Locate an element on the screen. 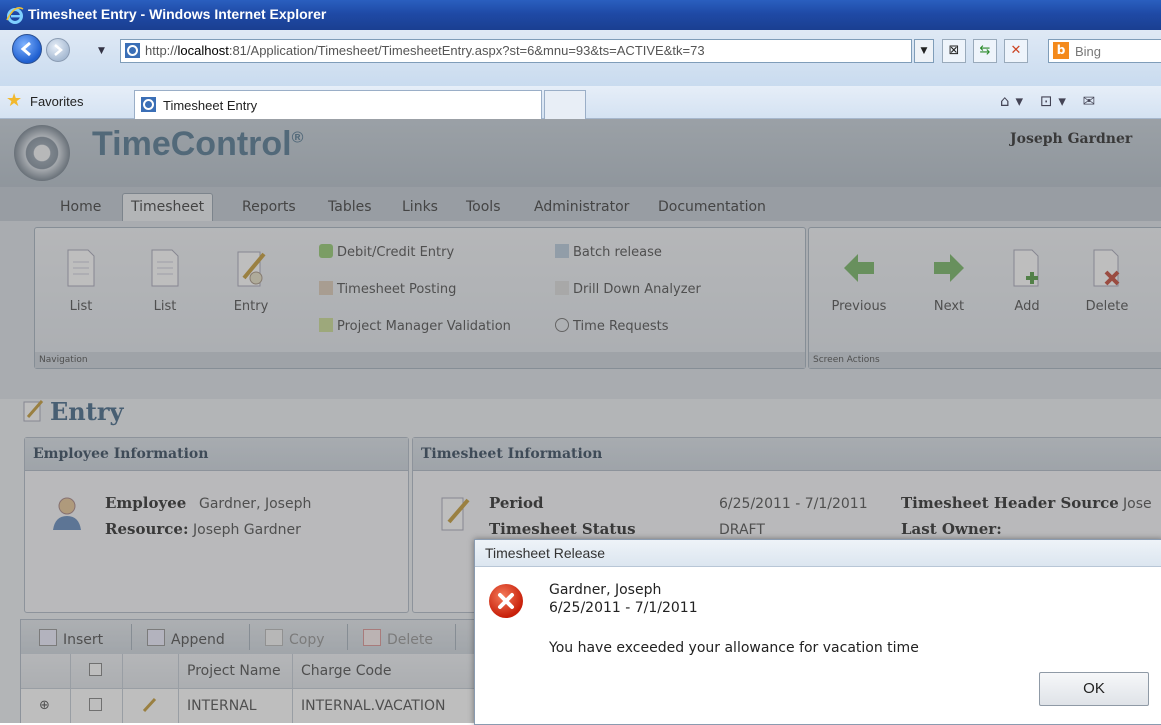  refresh-icon: ⇆ is located at coordinates (985, 51).